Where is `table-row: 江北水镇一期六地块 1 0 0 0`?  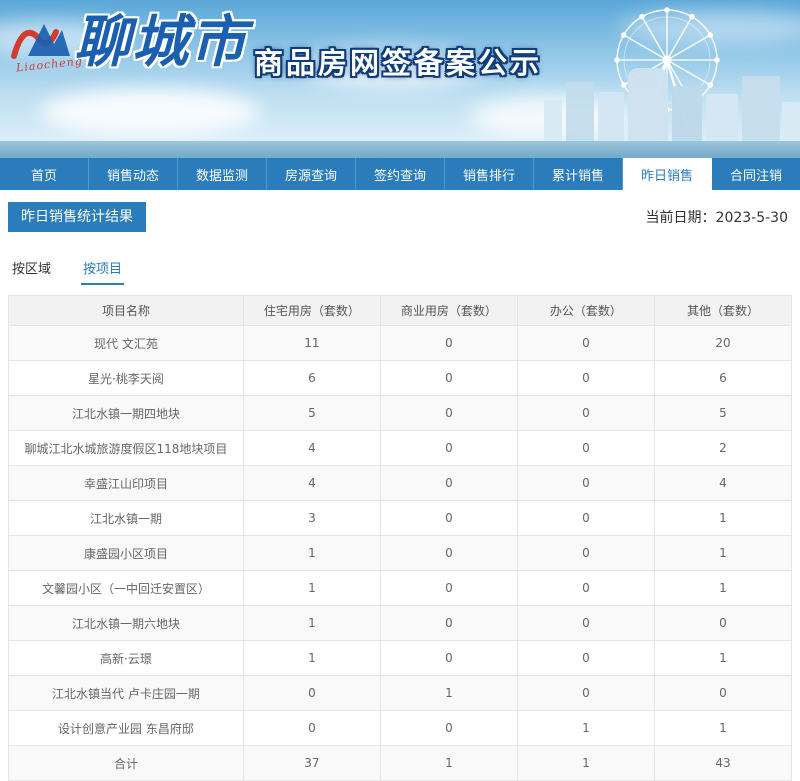 table-row: 江北水镇一期六地块 1 0 0 0 is located at coordinates (400, 623).